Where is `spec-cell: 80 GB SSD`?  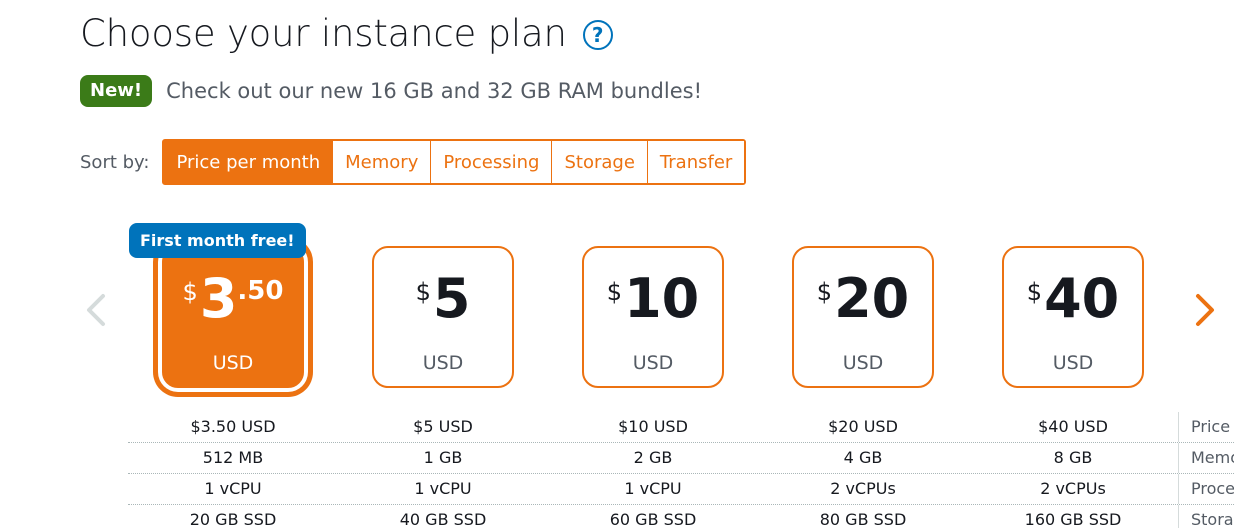
spec-cell: 80 GB SSD is located at coordinates (863, 519).